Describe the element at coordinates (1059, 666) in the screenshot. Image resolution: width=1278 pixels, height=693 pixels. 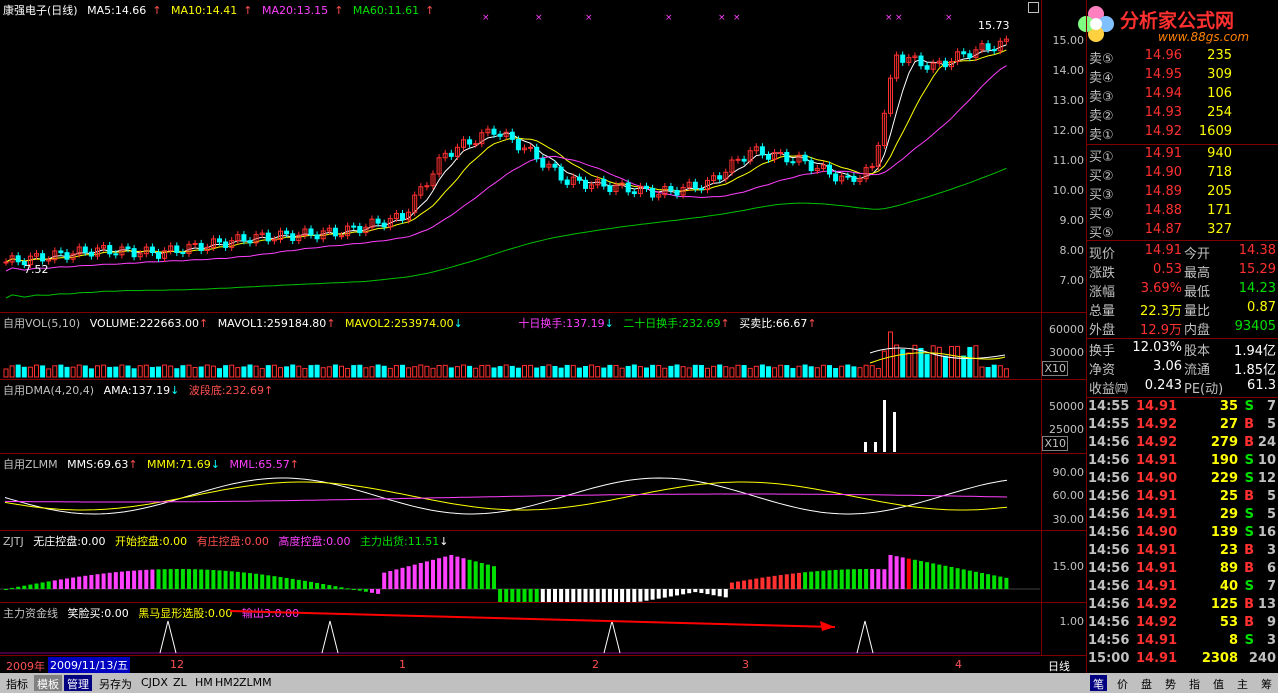
I see `period-label: 日线` at that location.